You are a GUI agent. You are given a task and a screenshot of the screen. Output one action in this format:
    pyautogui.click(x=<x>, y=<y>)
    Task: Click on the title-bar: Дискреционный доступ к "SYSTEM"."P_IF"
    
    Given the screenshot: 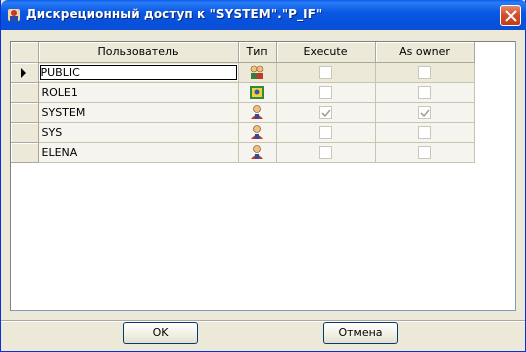 What is the action you would take?
    pyautogui.click(x=263, y=15)
    